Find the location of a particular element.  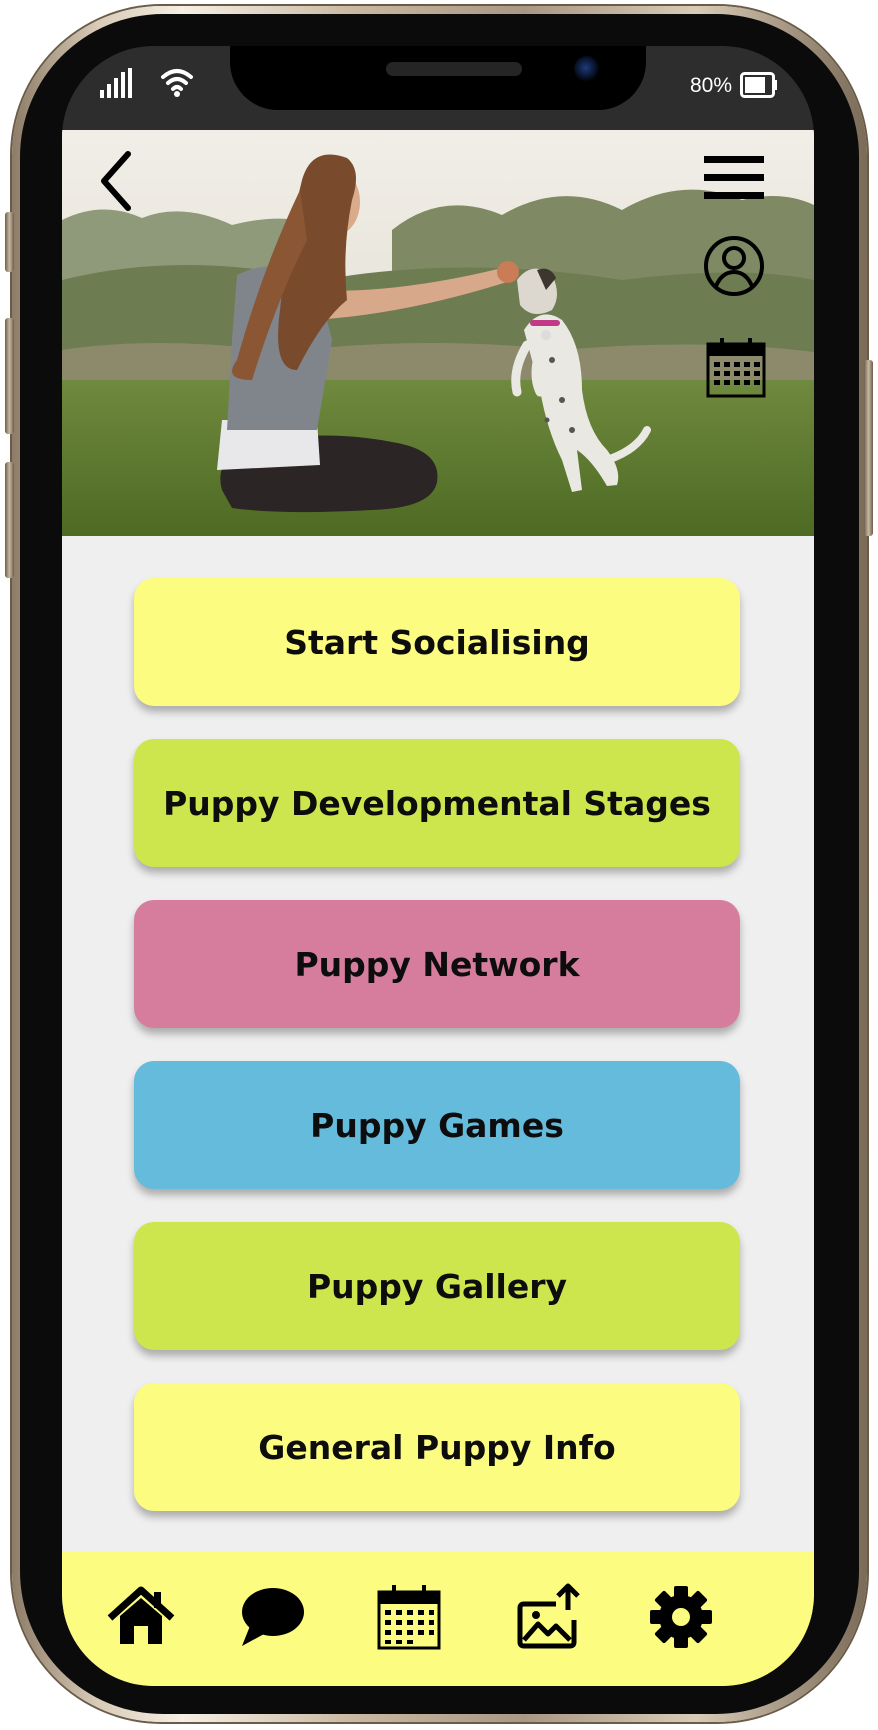

home-icon is located at coordinates (141, 1617).